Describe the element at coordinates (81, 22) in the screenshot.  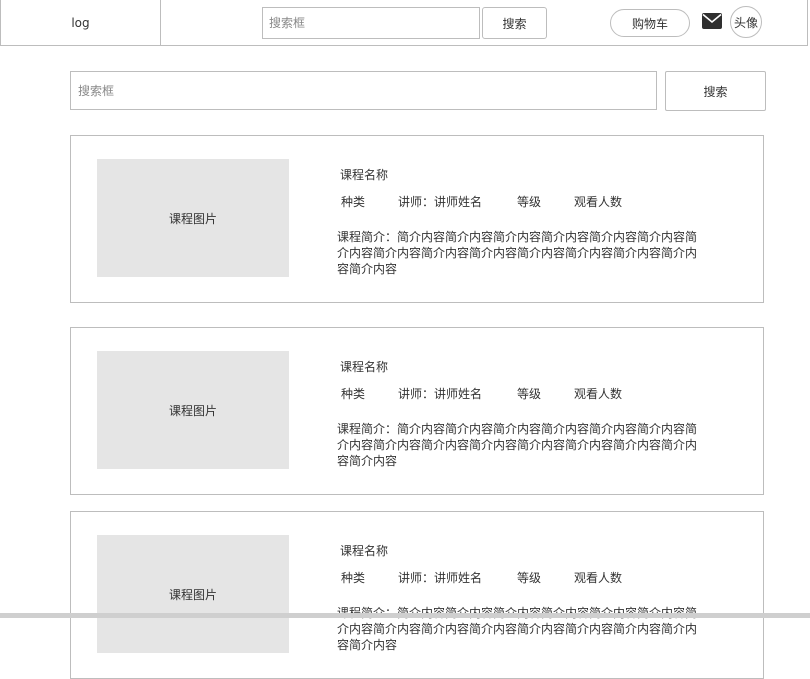
I see `logo: log` at that location.